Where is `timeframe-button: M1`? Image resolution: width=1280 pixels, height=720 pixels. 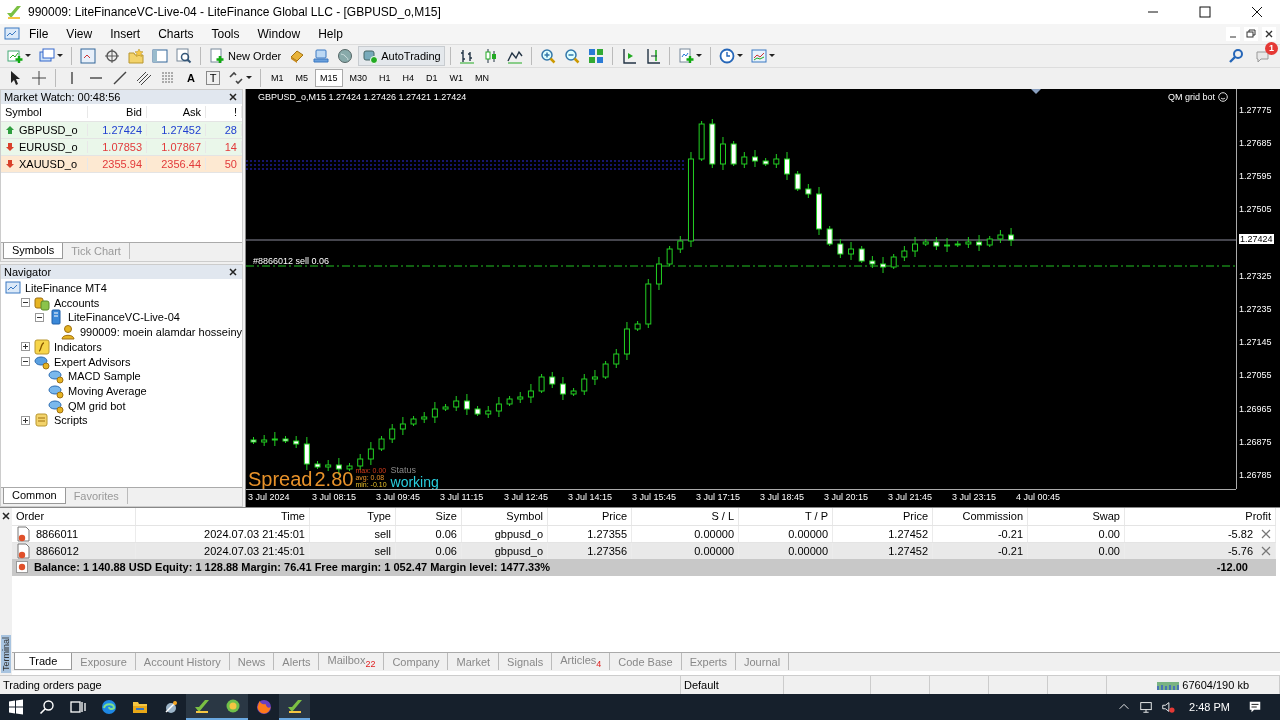
timeframe-button: M1 is located at coordinates (277, 78).